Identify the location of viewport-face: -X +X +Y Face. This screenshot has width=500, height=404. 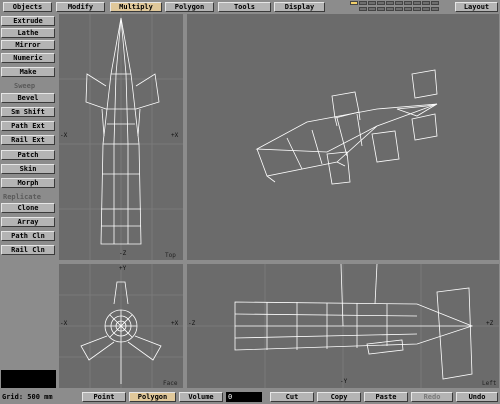
(121, 326).